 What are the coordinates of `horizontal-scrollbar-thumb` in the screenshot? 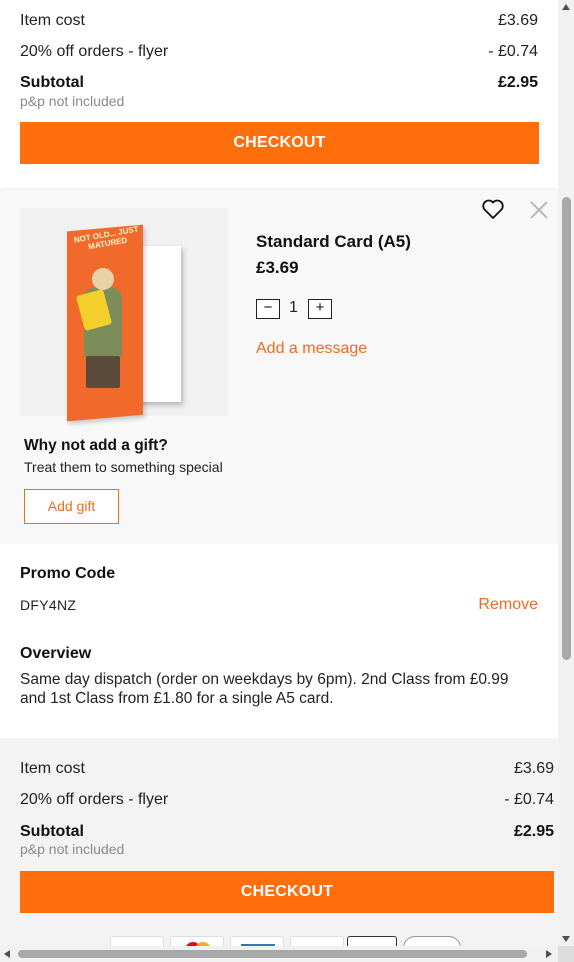 It's located at (272, 954).